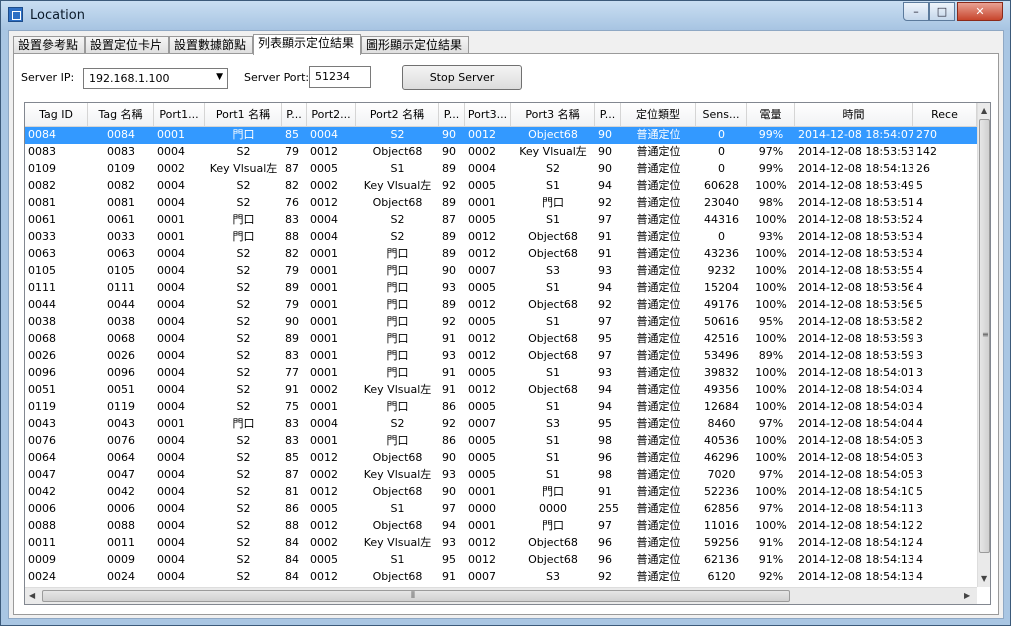 This screenshot has width=1011, height=626. Describe the element at coordinates (605, 474) in the screenshot. I see `table-cell: 98` at that location.